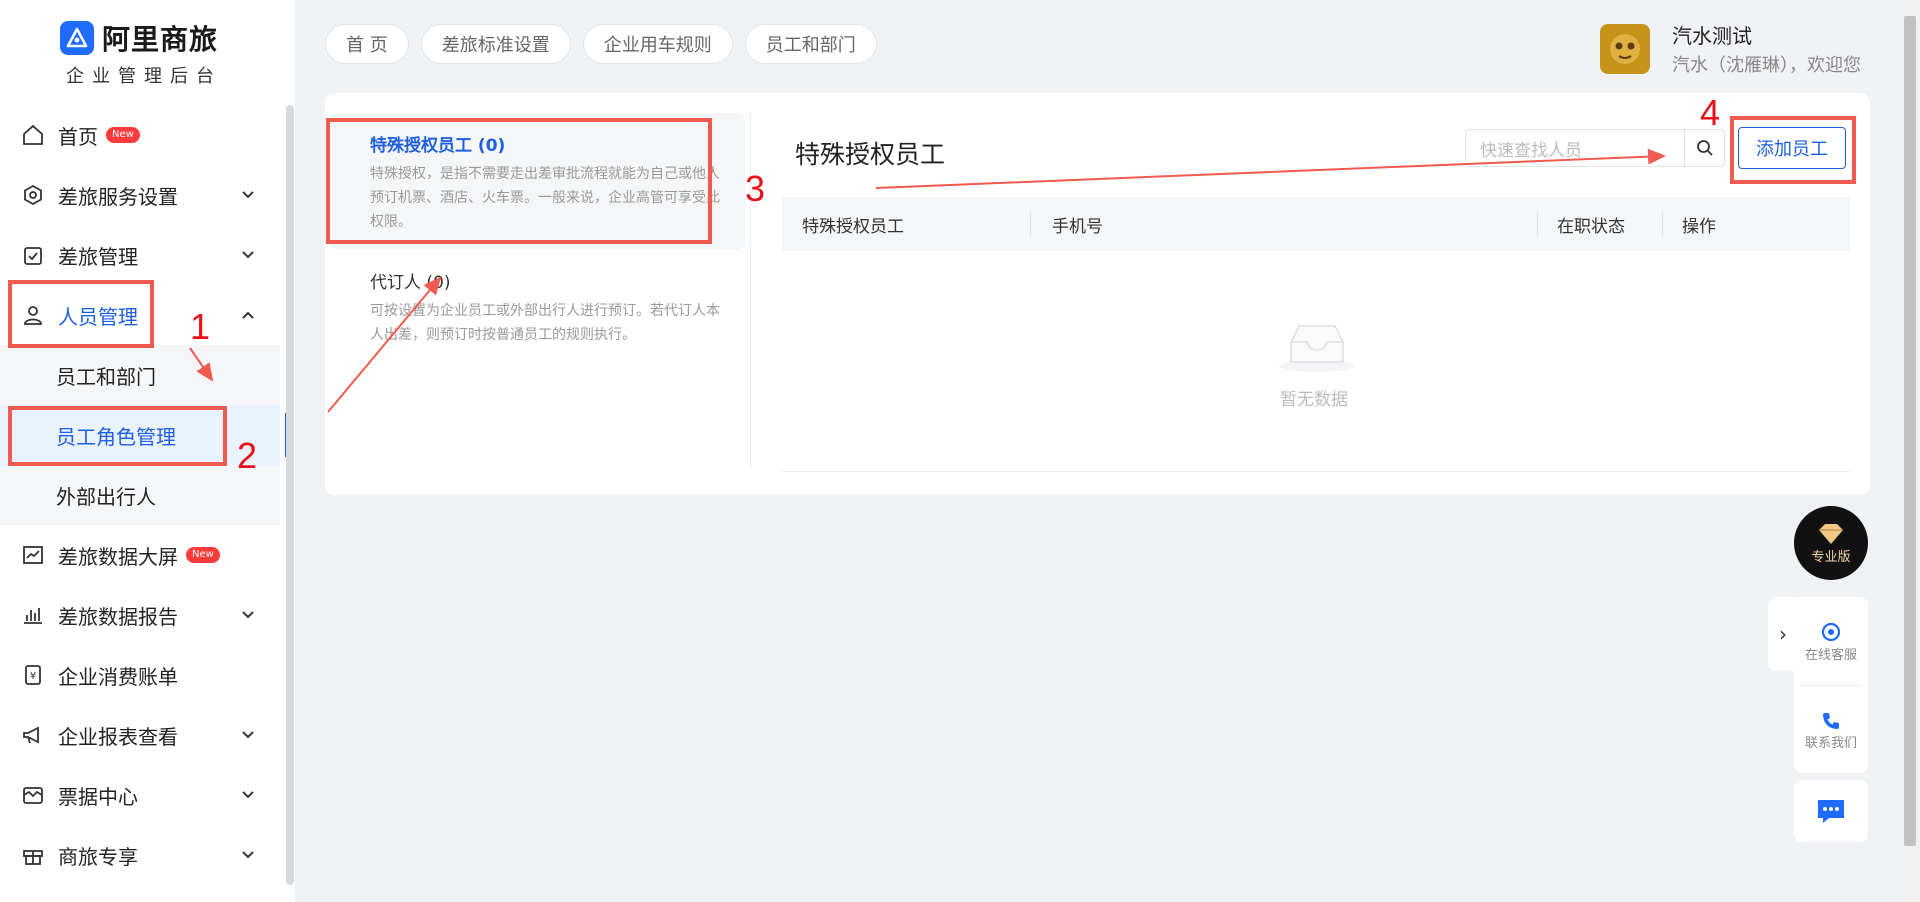 Image resolution: width=1920 pixels, height=902 pixels. Describe the element at coordinates (98, 796) in the screenshot. I see `sidebar-item-label: 票据中心` at that location.